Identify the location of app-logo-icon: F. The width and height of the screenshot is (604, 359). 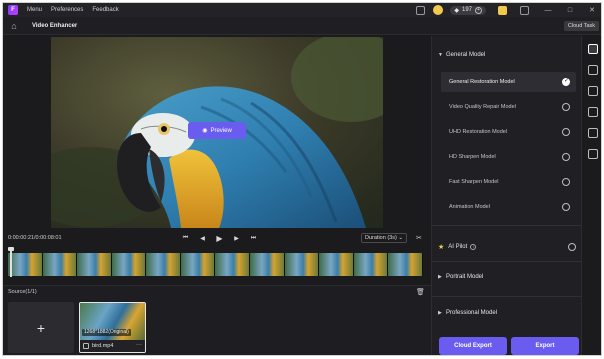
(13, 10).